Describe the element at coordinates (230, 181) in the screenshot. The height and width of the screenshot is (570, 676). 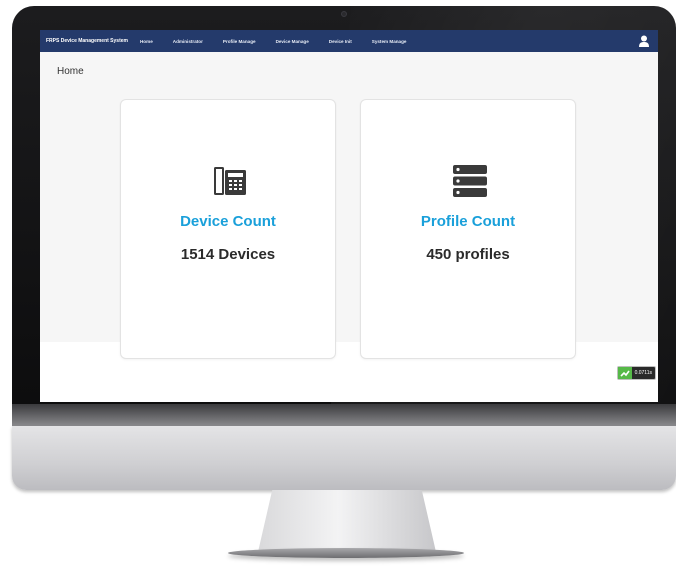
I see `desk-phone-icon` at that location.